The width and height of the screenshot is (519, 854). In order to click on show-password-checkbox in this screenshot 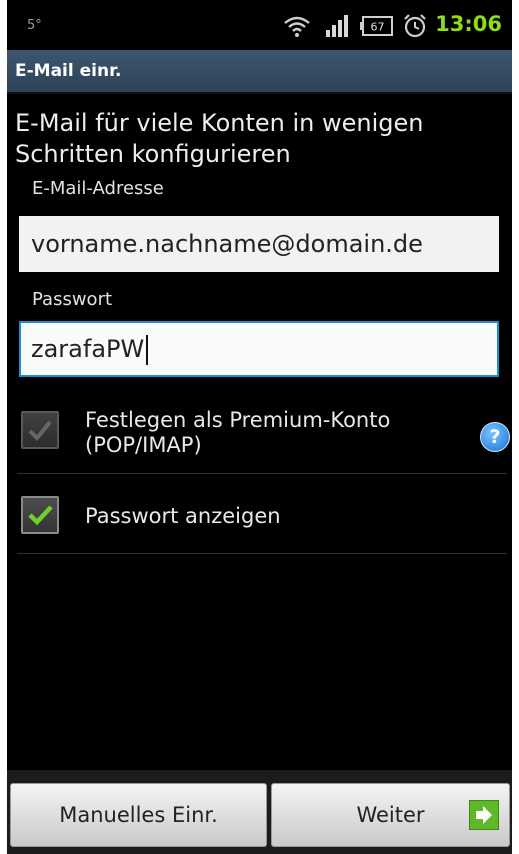, I will do `click(40, 515)`.